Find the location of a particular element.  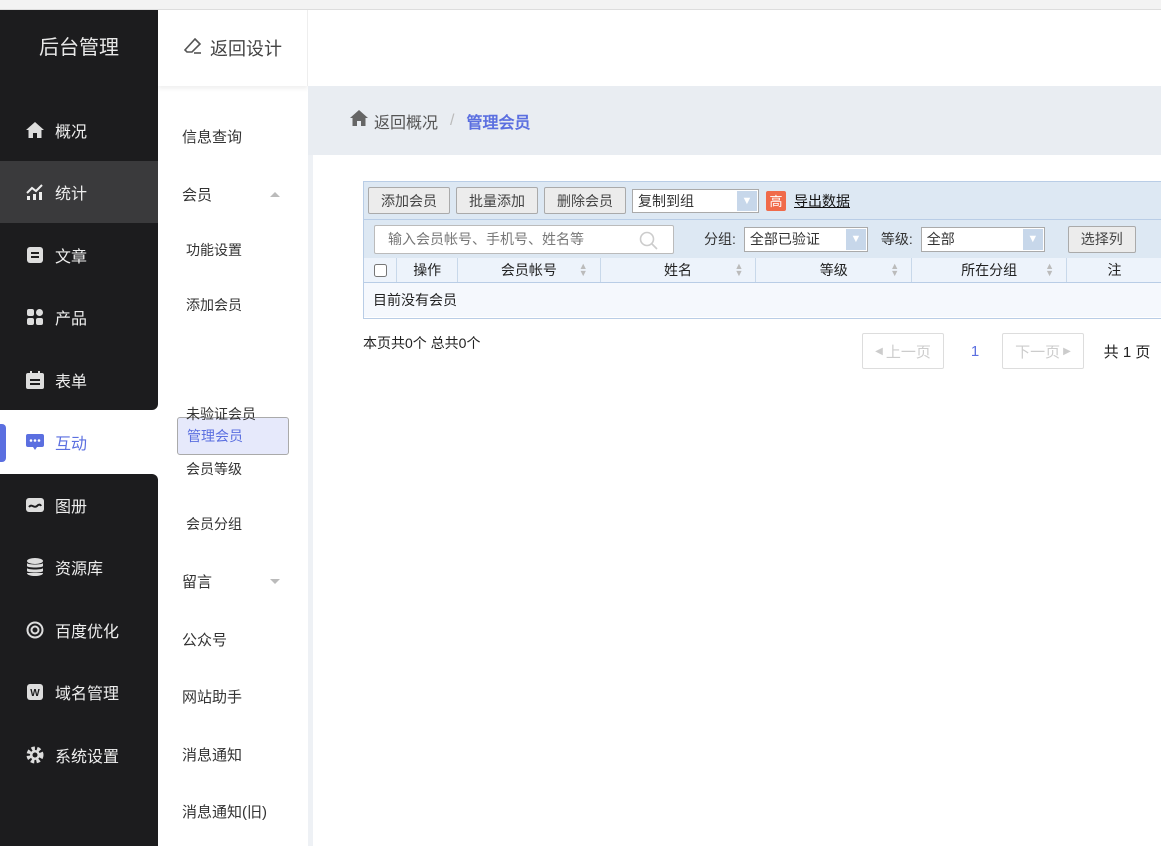

breadcrumb-home-link: 返回概况 is located at coordinates (406, 121).